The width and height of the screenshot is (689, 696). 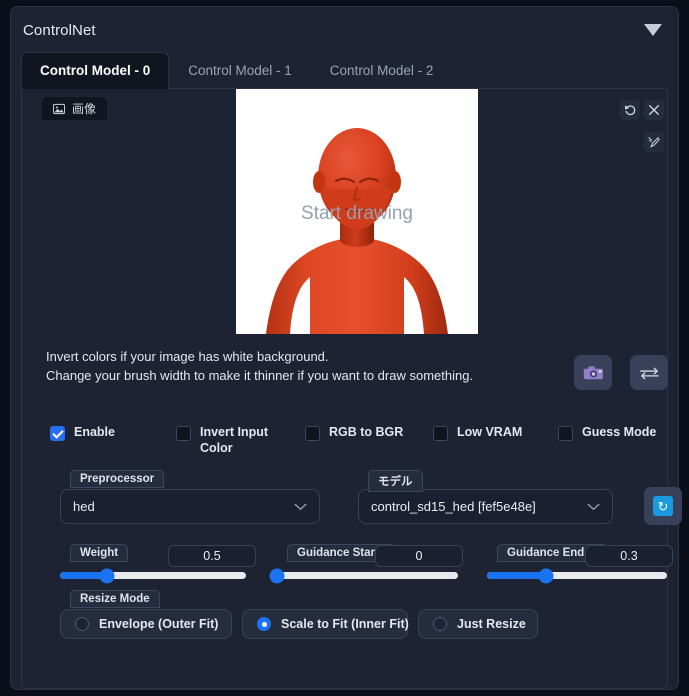 I want to click on preprocessor-select: hed, so click(x=190, y=506).